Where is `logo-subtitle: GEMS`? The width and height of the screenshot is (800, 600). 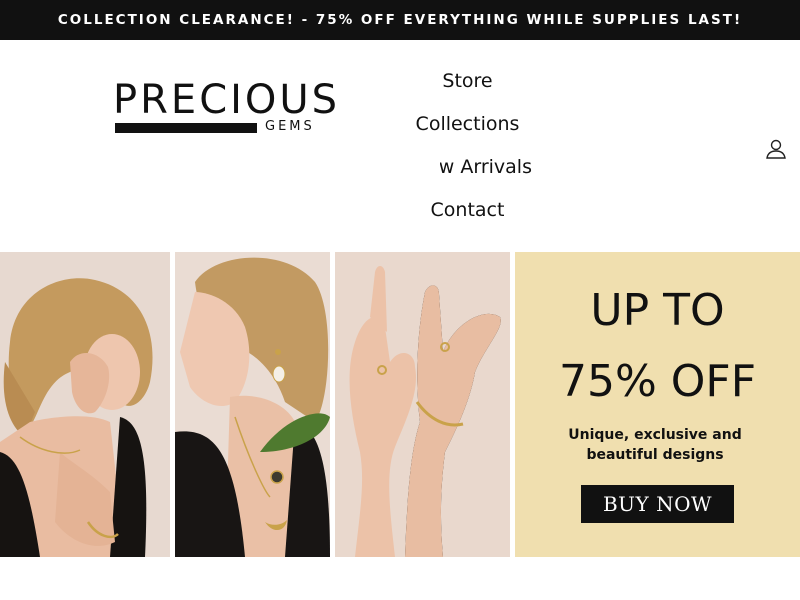 logo-subtitle: GEMS is located at coordinates (290, 126).